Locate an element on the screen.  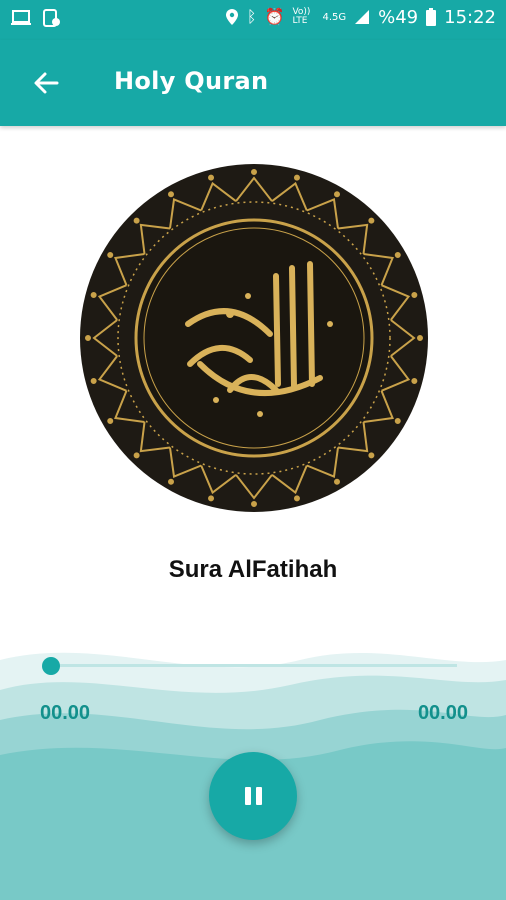
pause-icon is located at coordinates (253, 796).